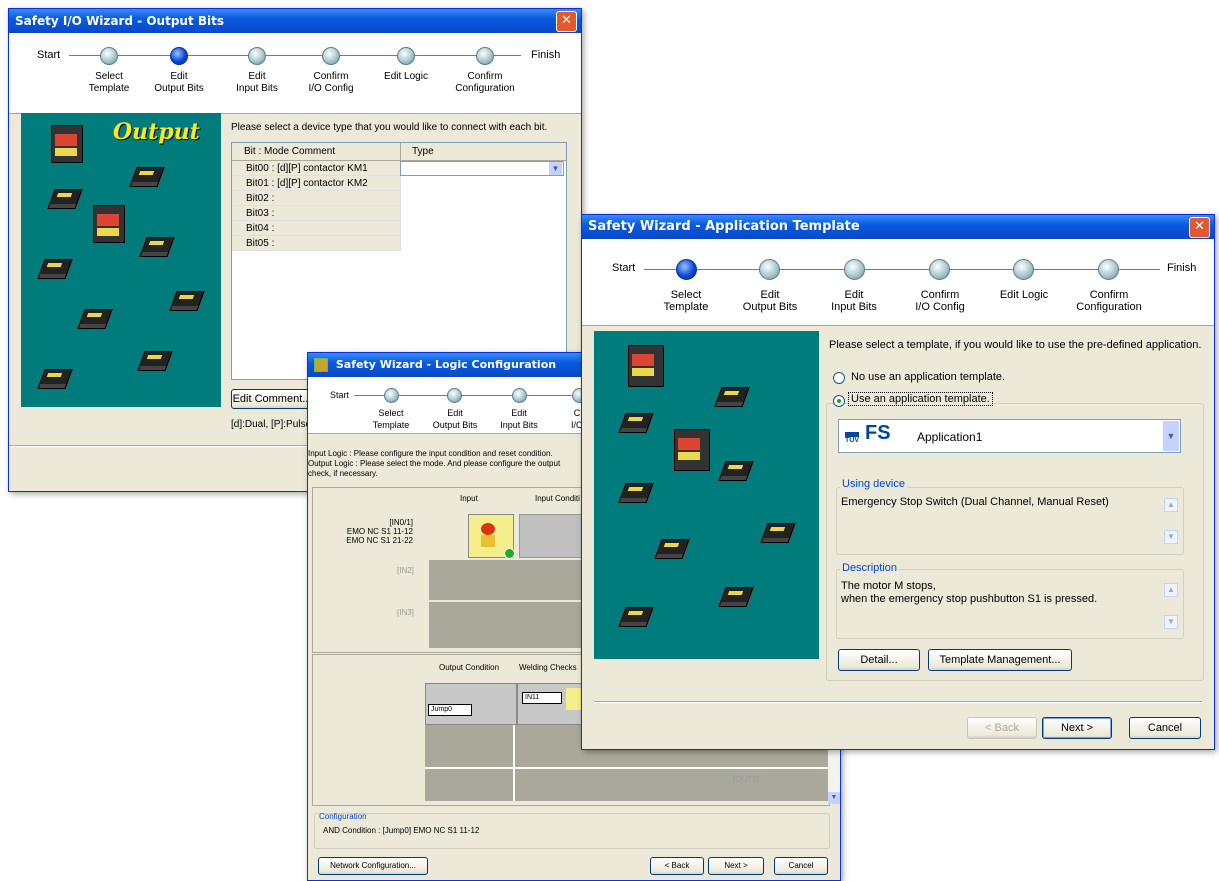  Describe the element at coordinates (928, 377) in the screenshot. I see `no-template-label: No use an application template.` at that location.